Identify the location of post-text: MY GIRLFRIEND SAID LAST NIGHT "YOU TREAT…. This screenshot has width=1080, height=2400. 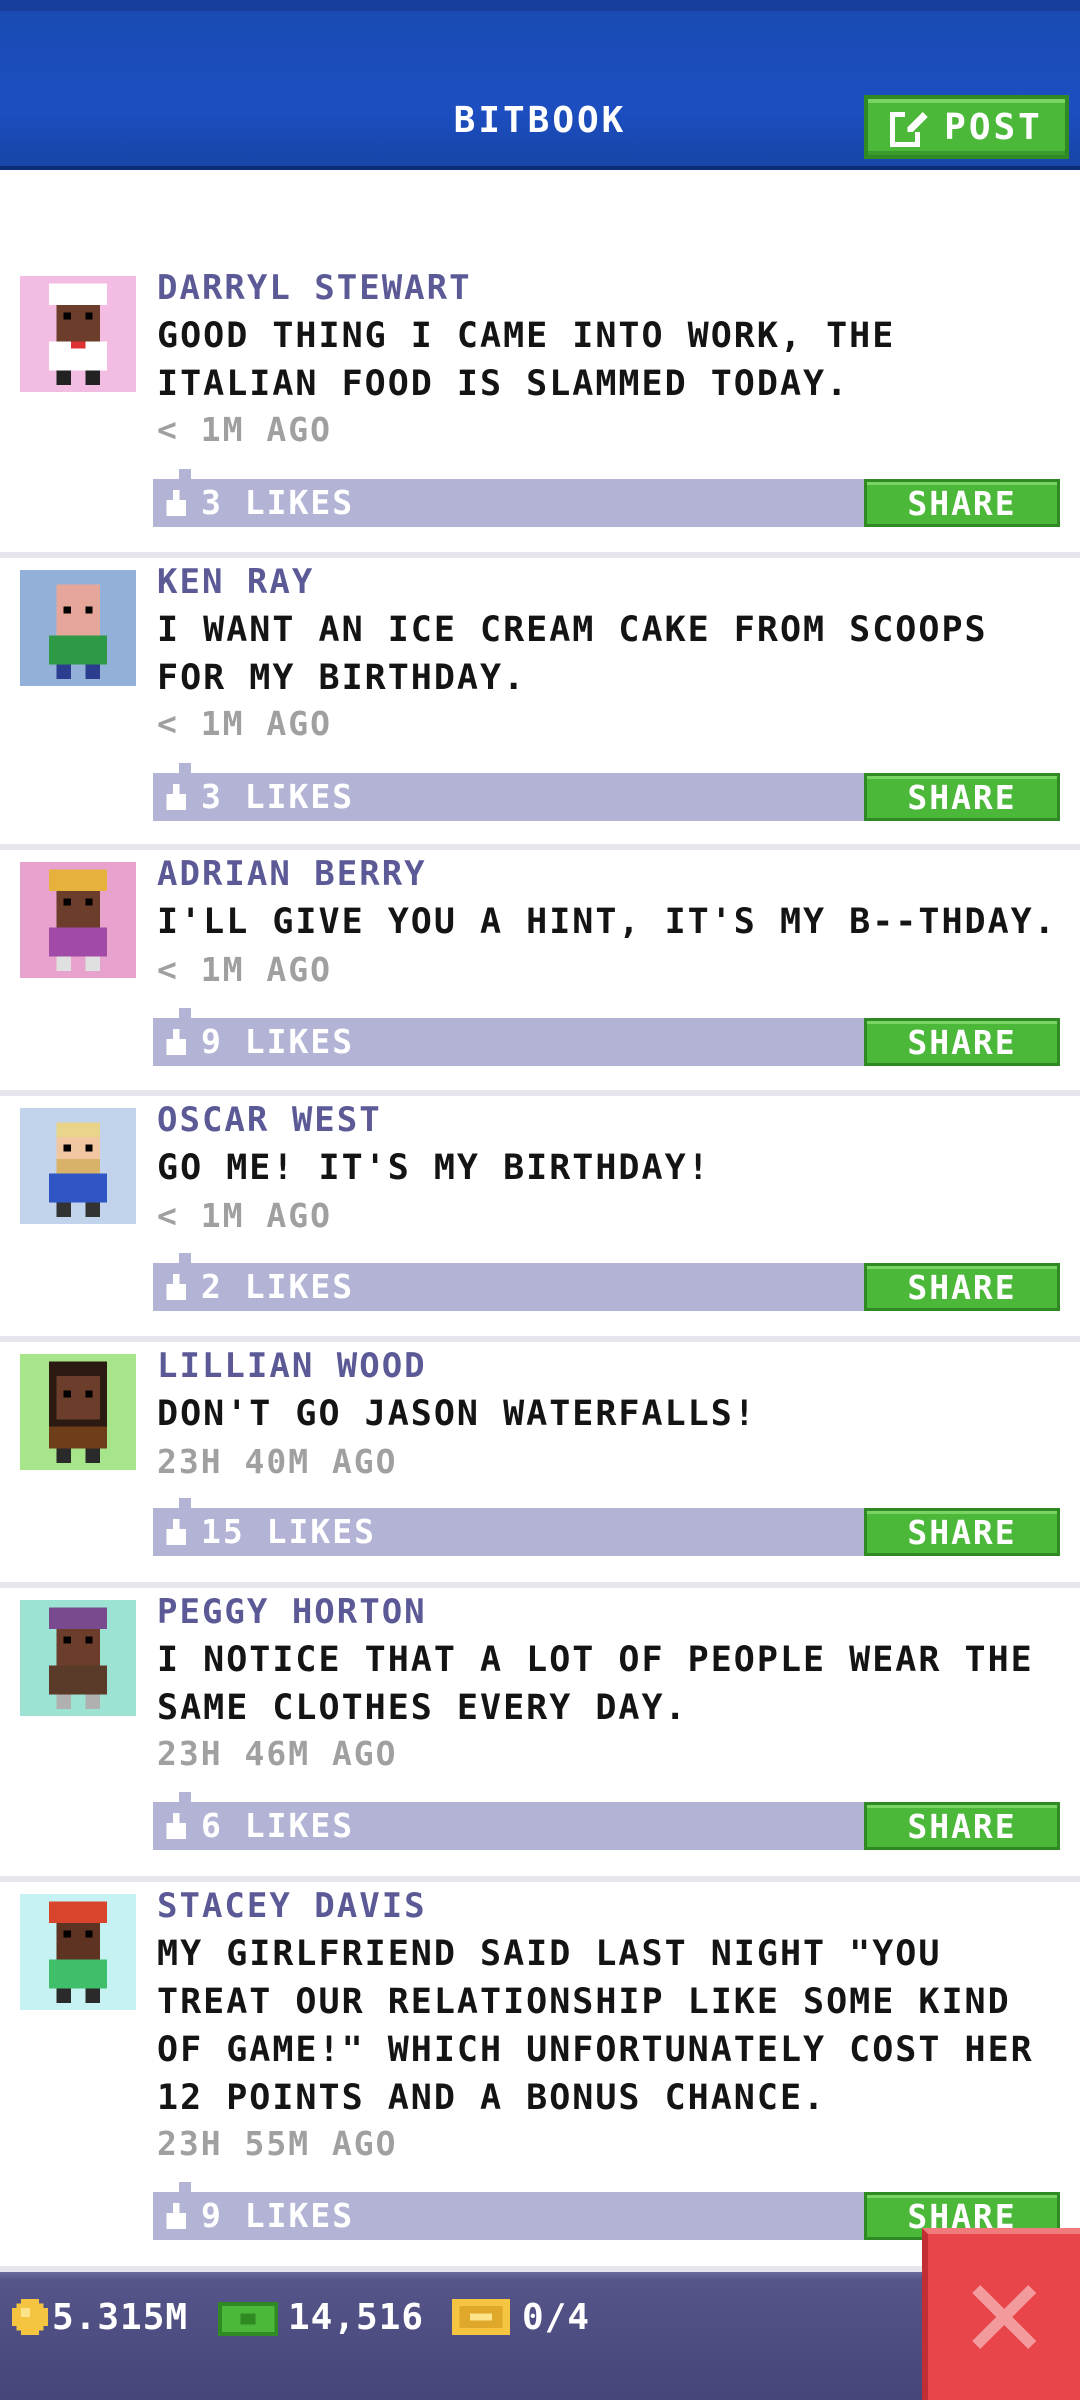
(595, 2026).